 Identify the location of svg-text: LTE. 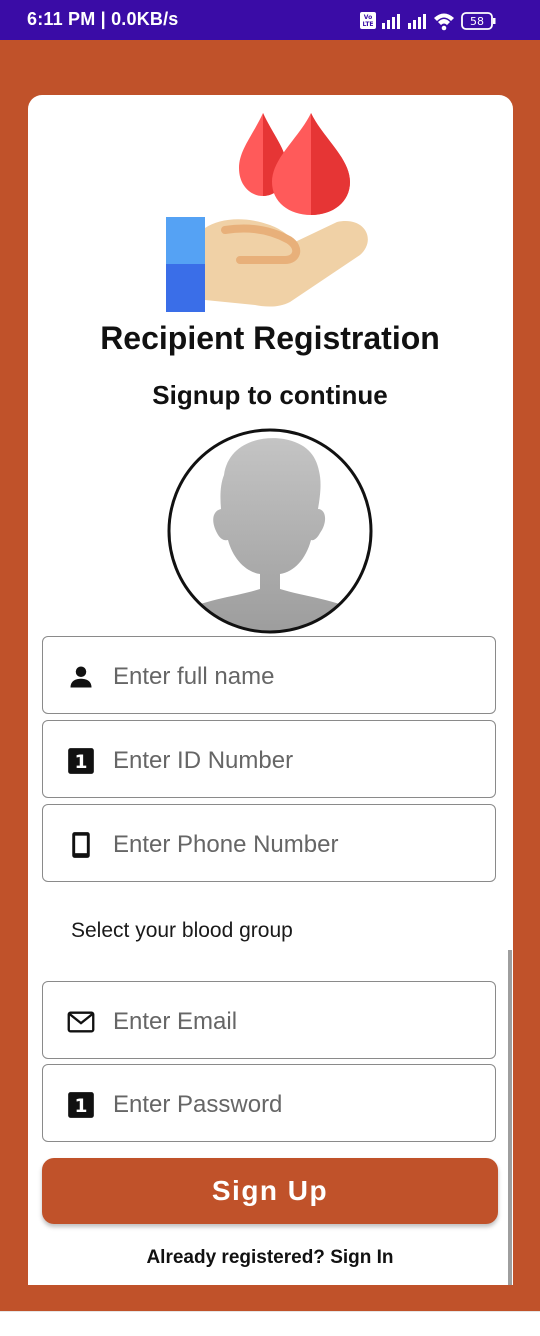
(367, 24).